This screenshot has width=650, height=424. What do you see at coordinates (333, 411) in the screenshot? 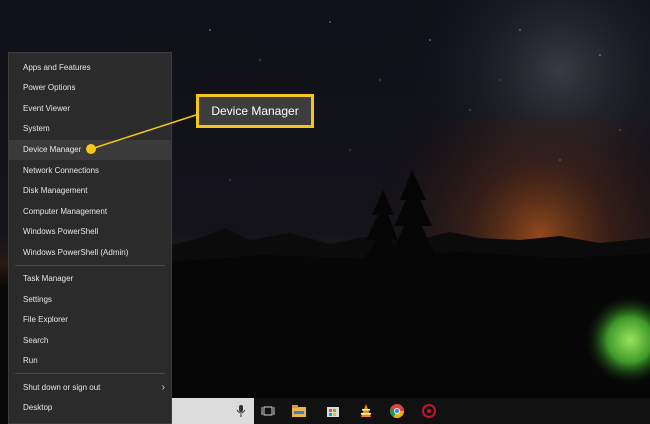
I see `store-icon` at bounding box center [333, 411].